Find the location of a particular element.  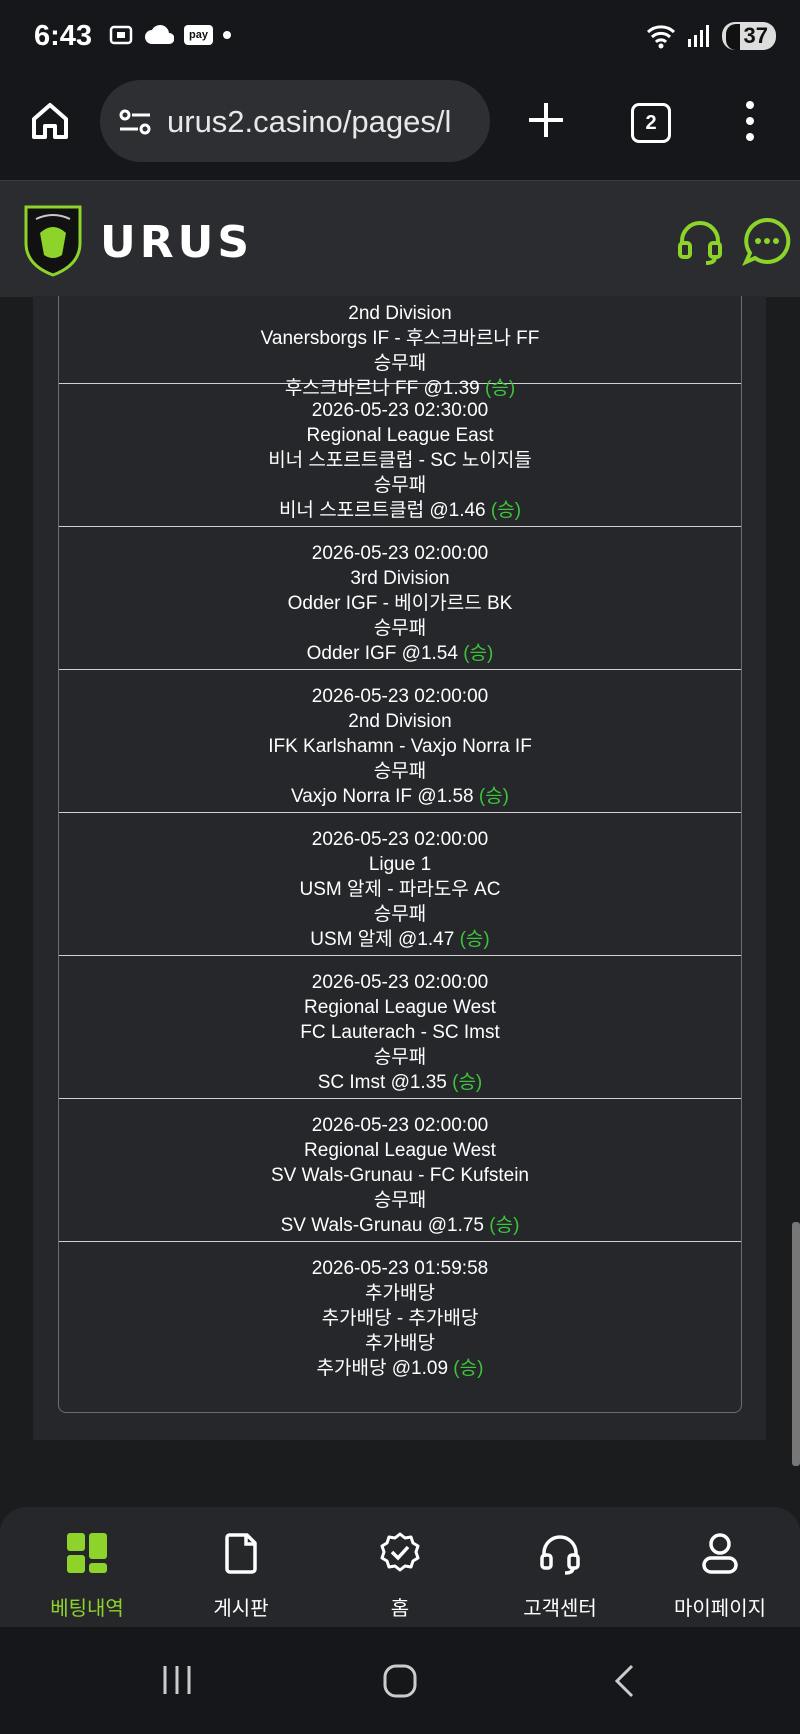

bet-match: USM 알제 - 파라도우 AC is located at coordinates (400, 889).